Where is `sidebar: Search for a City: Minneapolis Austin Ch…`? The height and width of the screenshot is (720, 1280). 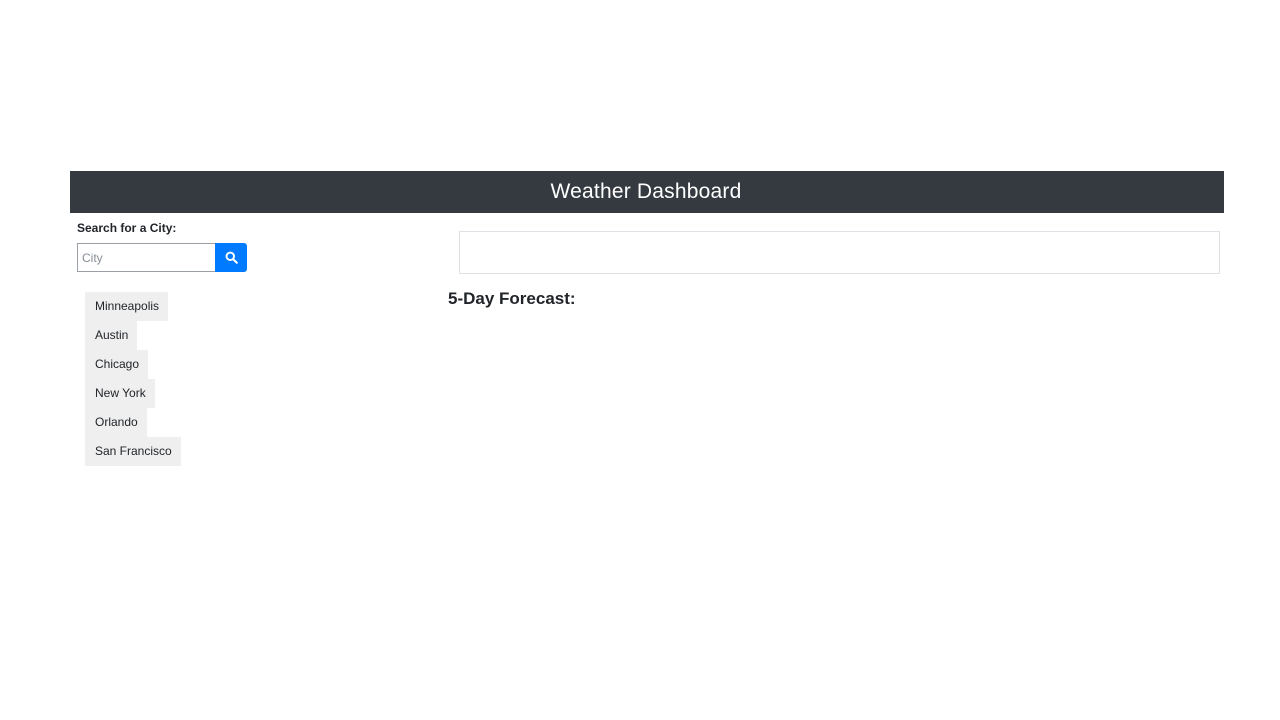 sidebar: Search for a City: Minneapolis Austin Ch… is located at coordinates (257, 343).